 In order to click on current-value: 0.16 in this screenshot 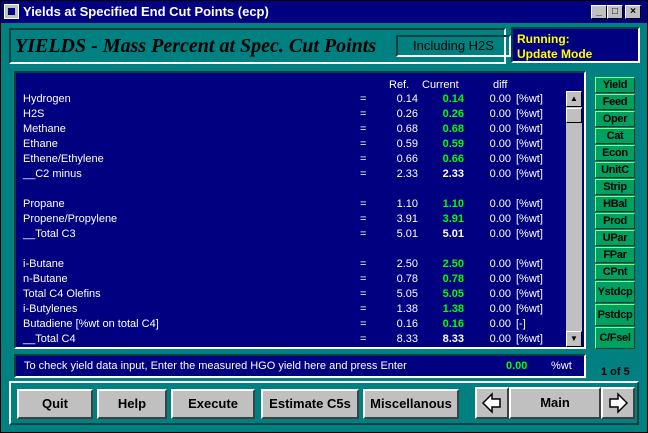, I will do `click(443, 324)`.